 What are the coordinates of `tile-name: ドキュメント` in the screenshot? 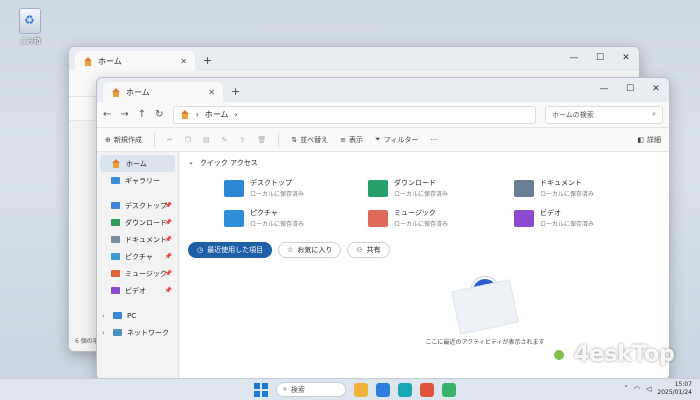 It's located at (561, 183).